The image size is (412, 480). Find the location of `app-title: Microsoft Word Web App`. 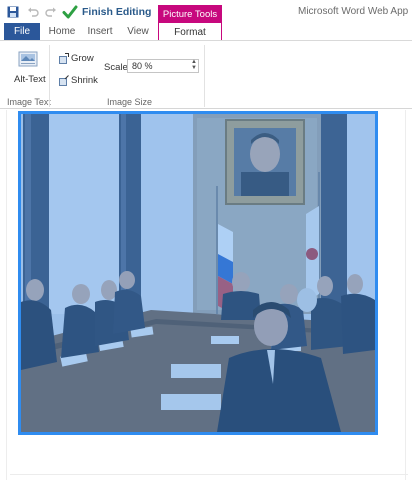

app-title: Microsoft Word Web App is located at coordinates (353, 11).